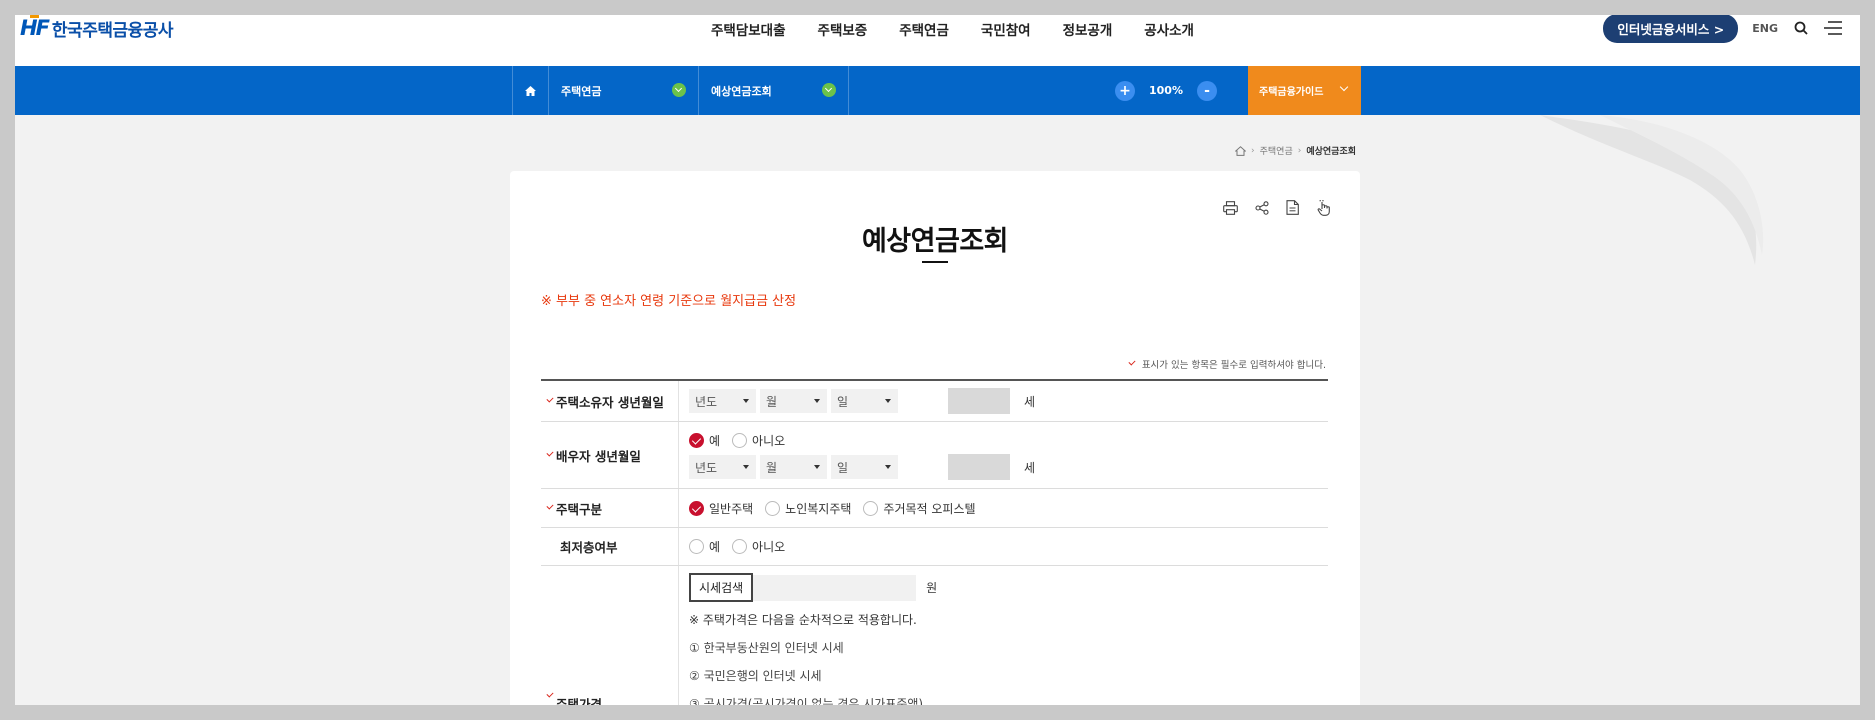 The height and width of the screenshot is (720, 1875). What do you see at coordinates (1166, 90) in the screenshot?
I see `zoom-level: 100%` at bounding box center [1166, 90].